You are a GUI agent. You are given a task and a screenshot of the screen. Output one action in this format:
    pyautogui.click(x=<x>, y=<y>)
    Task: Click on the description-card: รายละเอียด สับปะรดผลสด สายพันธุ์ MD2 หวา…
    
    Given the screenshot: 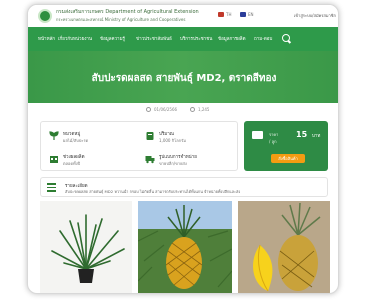 What is the action you would take?
    pyautogui.click(x=184, y=187)
    